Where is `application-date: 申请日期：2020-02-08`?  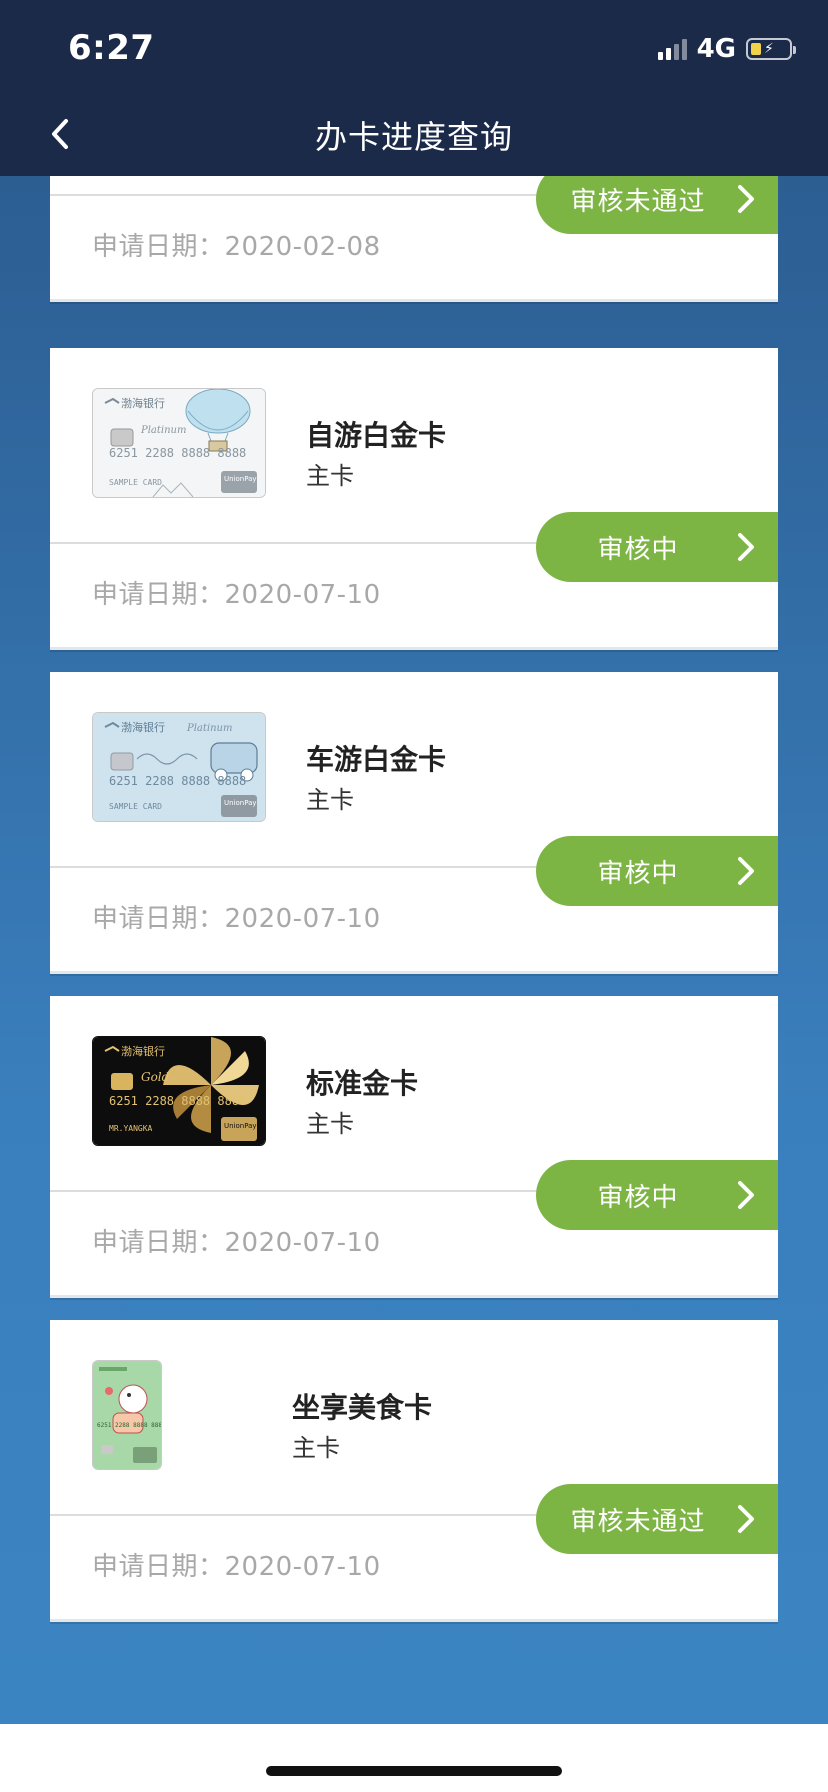 application-date: 申请日期：2020-02-08 is located at coordinates (236, 244).